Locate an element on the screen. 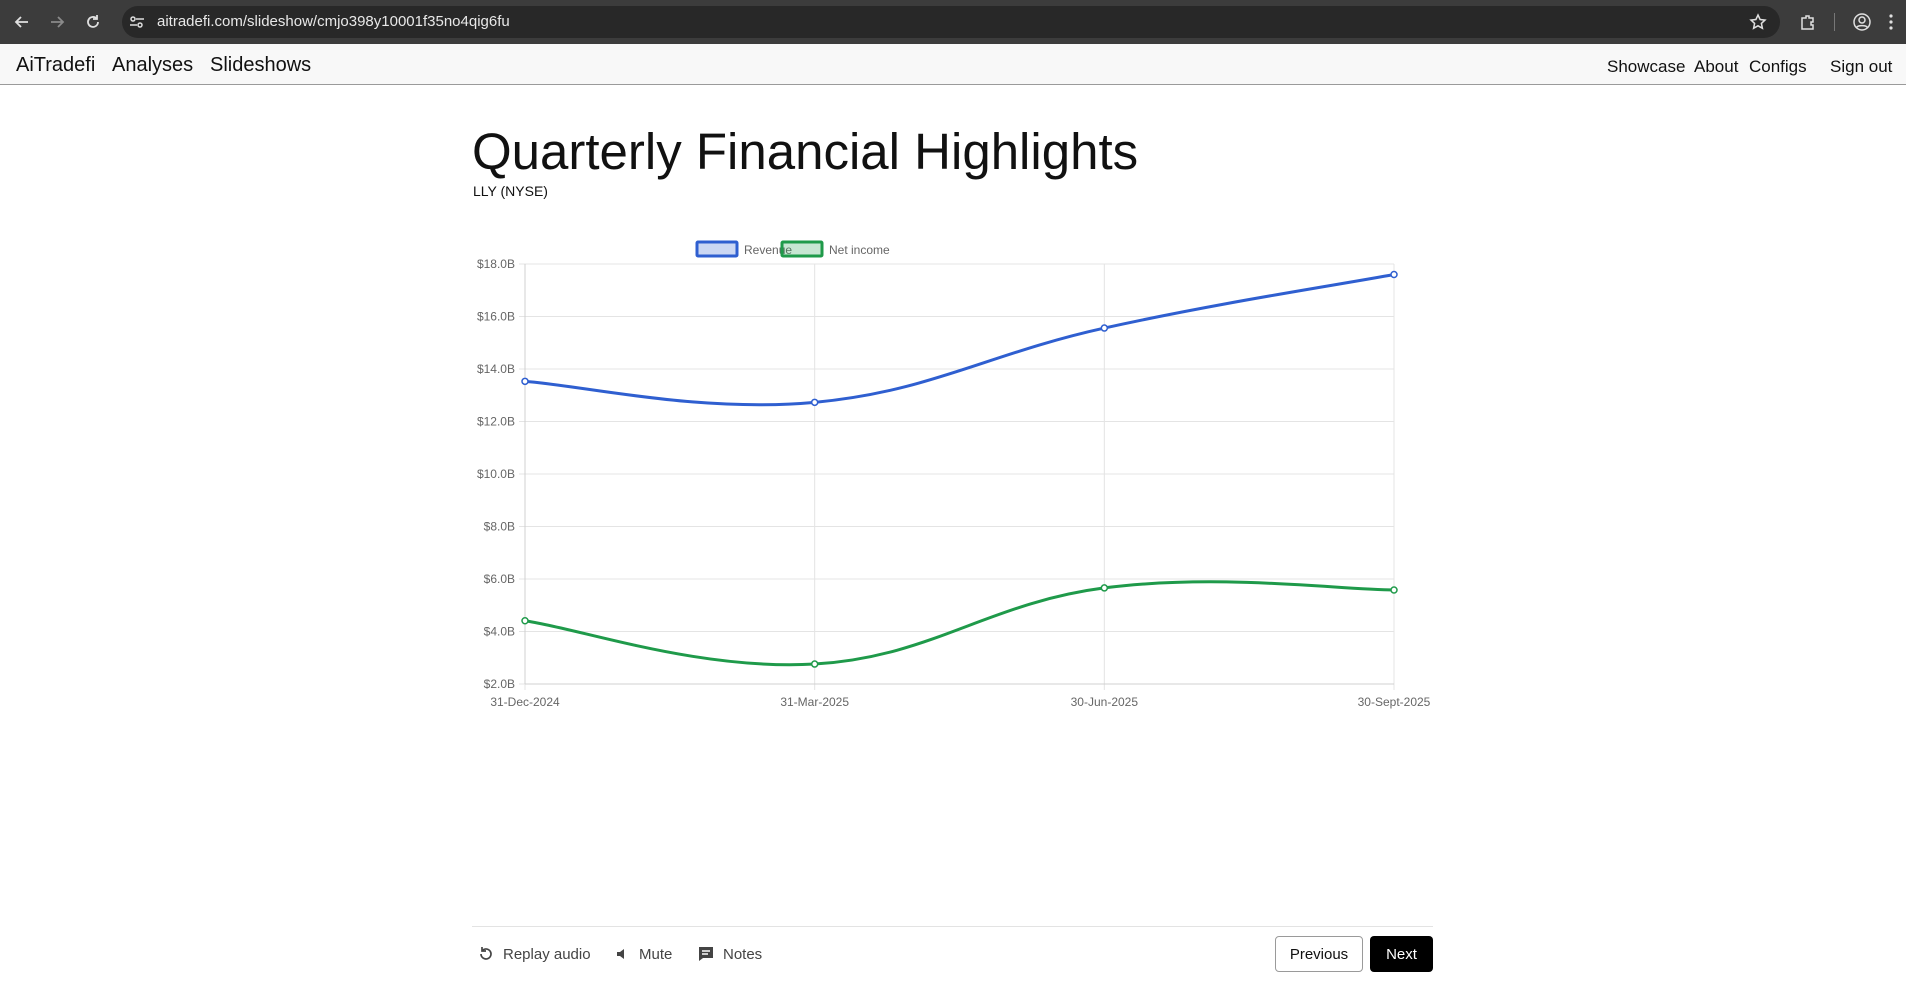 The width and height of the screenshot is (1906, 1003). replay-icon is located at coordinates (486, 953).